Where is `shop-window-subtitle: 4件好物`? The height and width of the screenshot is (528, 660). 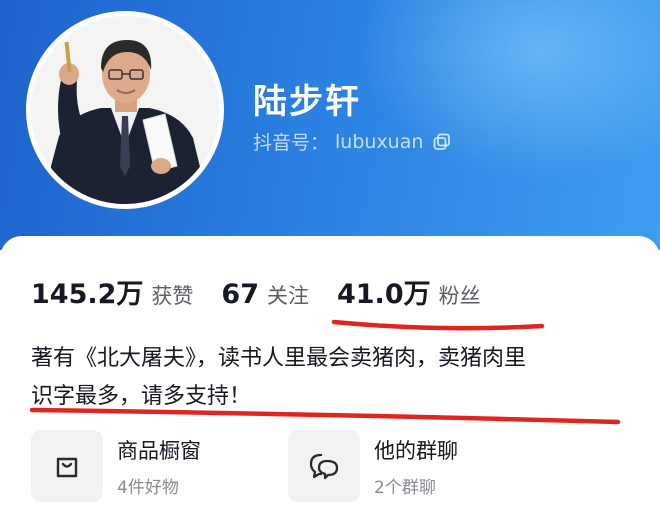
shop-window-subtitle: 4件好物 is located at coordinates (148, 487).